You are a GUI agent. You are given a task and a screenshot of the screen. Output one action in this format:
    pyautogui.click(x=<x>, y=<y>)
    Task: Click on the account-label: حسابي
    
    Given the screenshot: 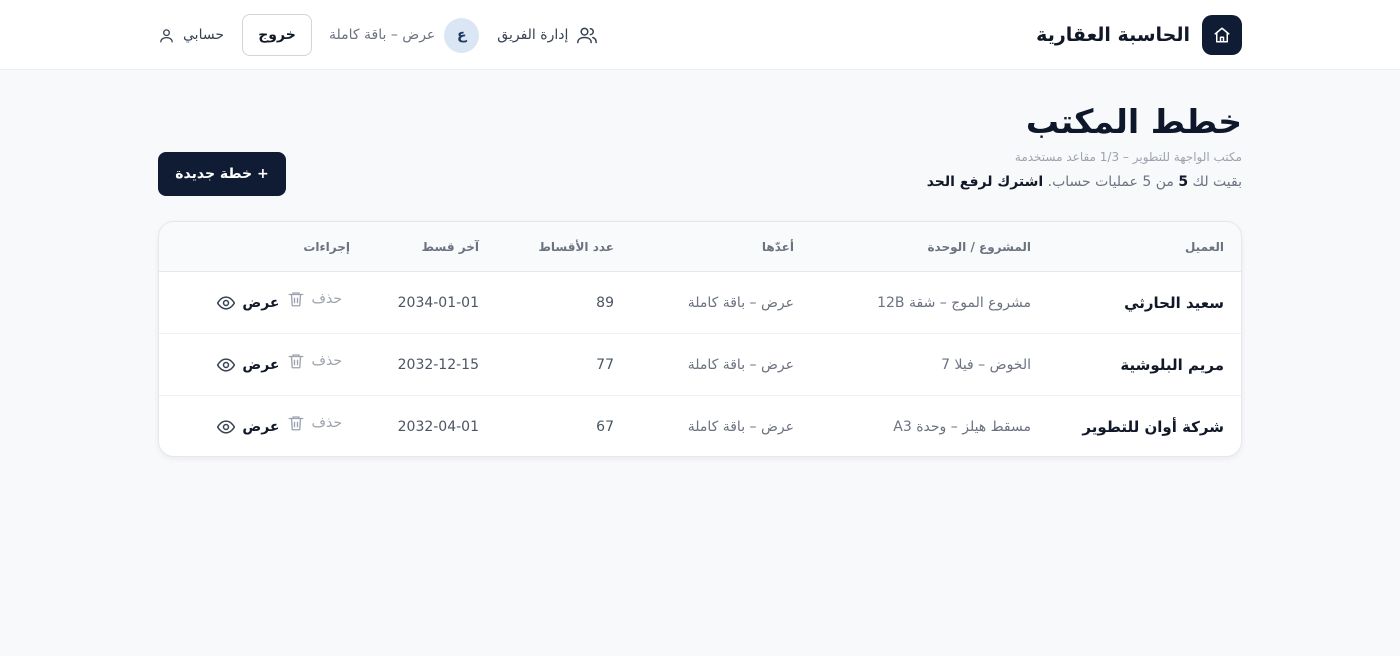 What is the action you would take?
    pyautogui.click(x=203, y=35)
    